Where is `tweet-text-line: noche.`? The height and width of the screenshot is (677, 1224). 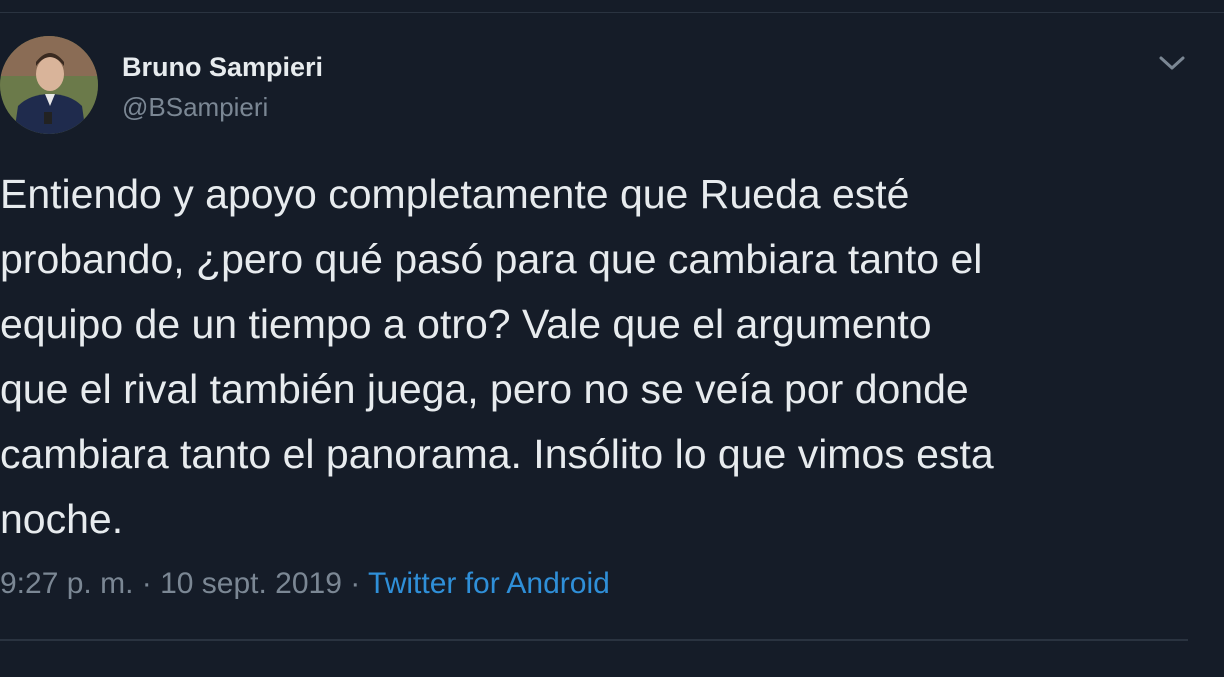
tweet-text-line: noche. is located at coordinates (62, 519).